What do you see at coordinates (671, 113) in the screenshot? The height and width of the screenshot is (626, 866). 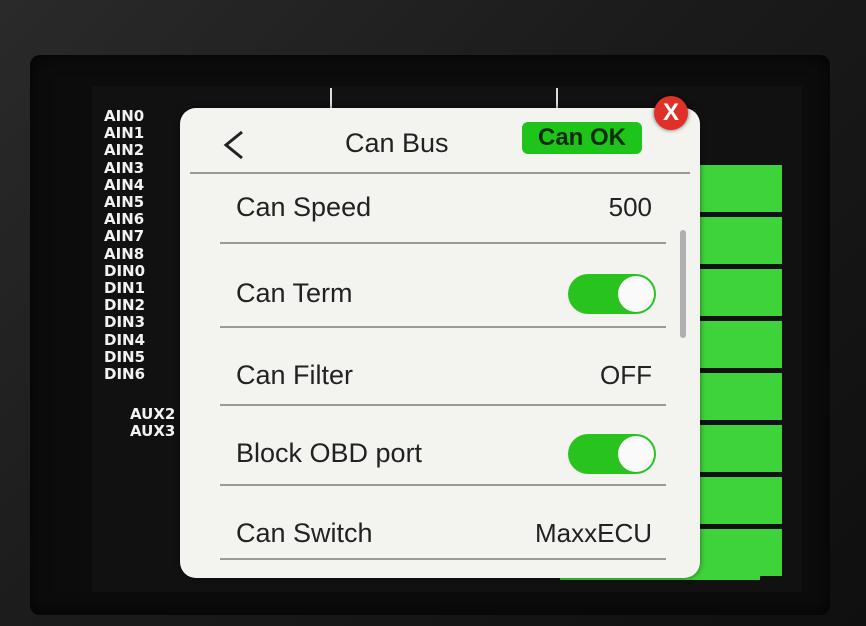 I see `close-button: X` at bounding box center [671, 113].